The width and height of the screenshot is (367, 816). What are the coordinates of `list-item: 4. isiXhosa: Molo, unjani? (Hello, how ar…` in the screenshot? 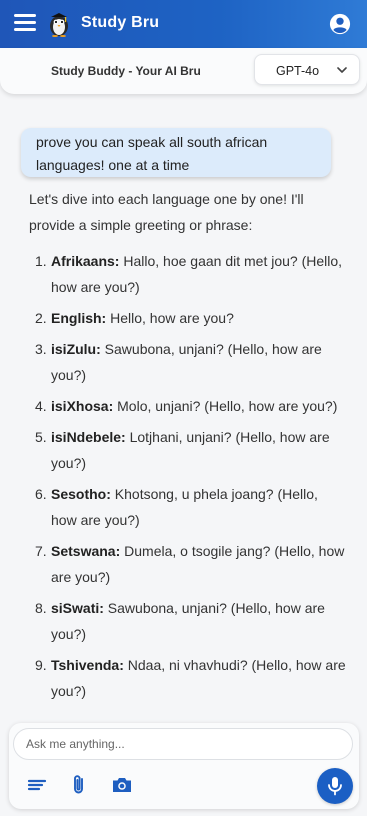 It's located at (188, 406).